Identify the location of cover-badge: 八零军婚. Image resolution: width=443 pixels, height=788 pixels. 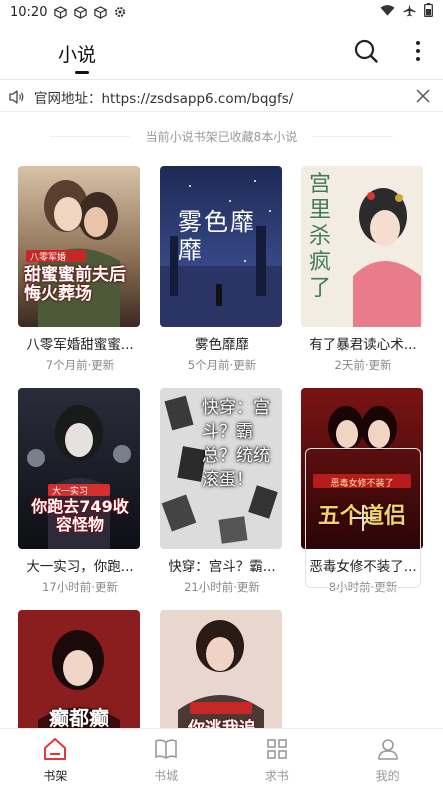
(48, 258).